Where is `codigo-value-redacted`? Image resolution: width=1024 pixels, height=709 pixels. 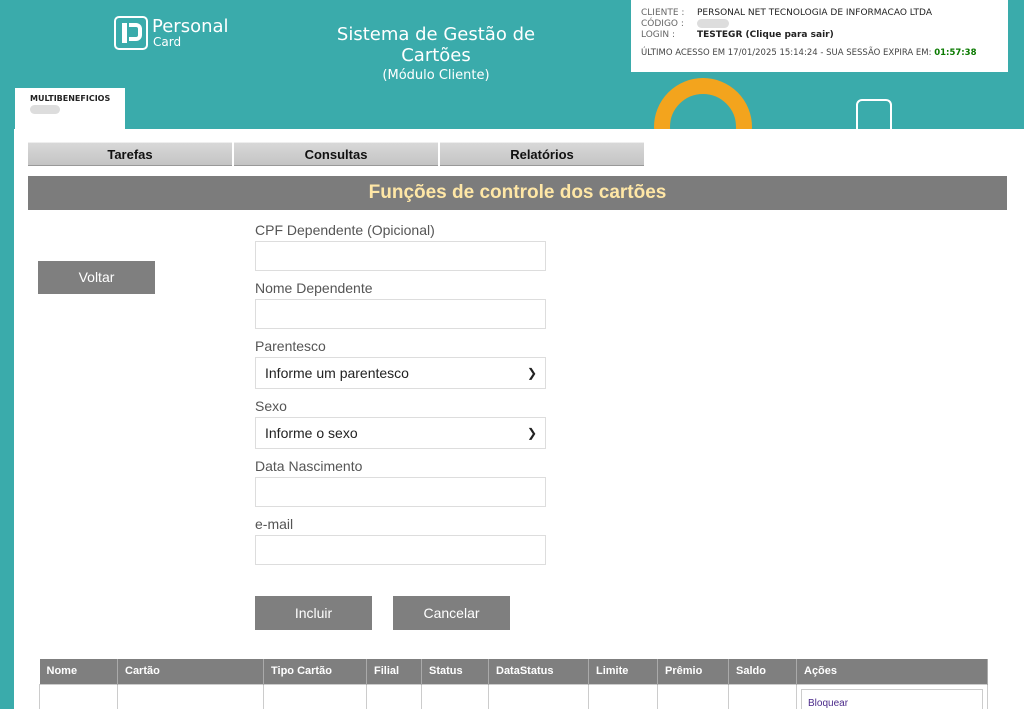
codigo-value-redacted is located at coordinates (713, 23).